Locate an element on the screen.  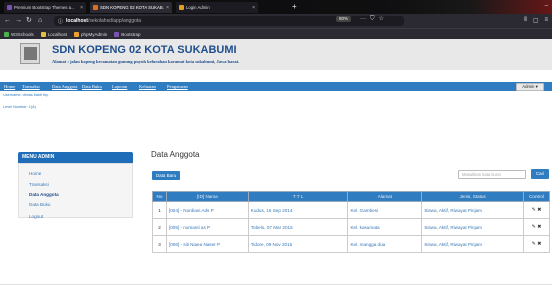
browser-tab: Premium Bootstrap Themes a... × is located at coordinates (45, 7).